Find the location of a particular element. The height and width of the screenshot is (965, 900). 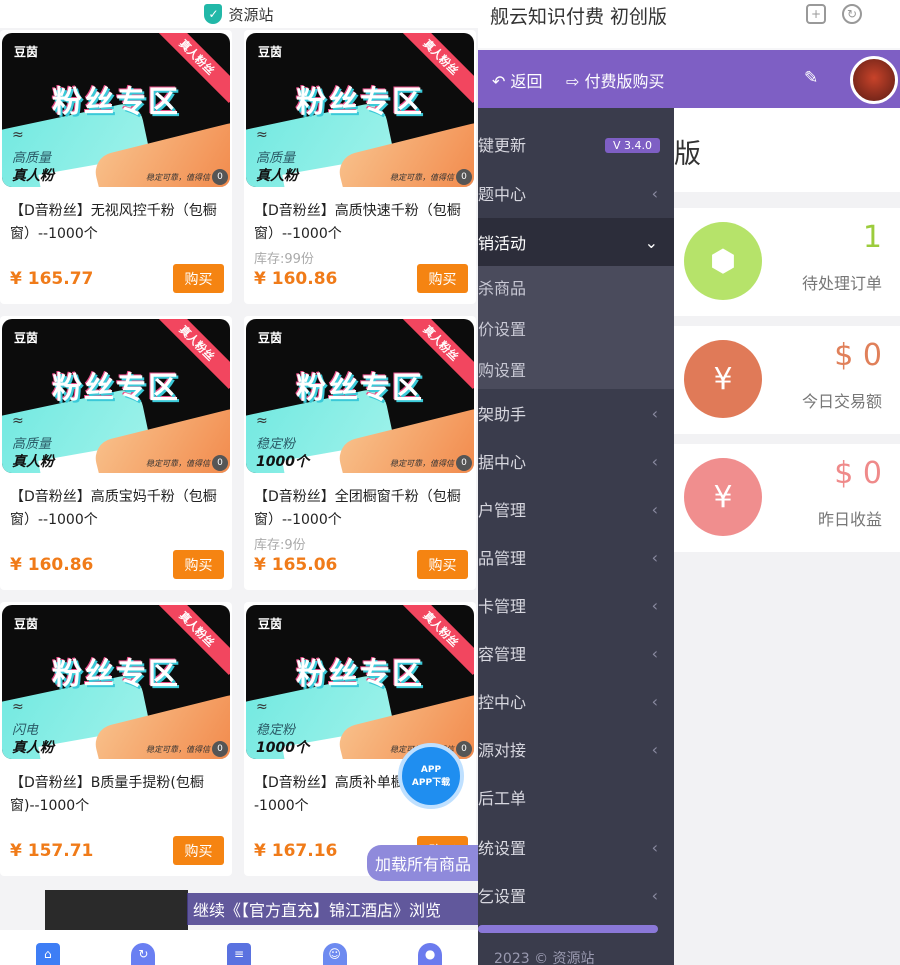

sidebar-subitem: 杀商品 is located at coordinates (576, 286).